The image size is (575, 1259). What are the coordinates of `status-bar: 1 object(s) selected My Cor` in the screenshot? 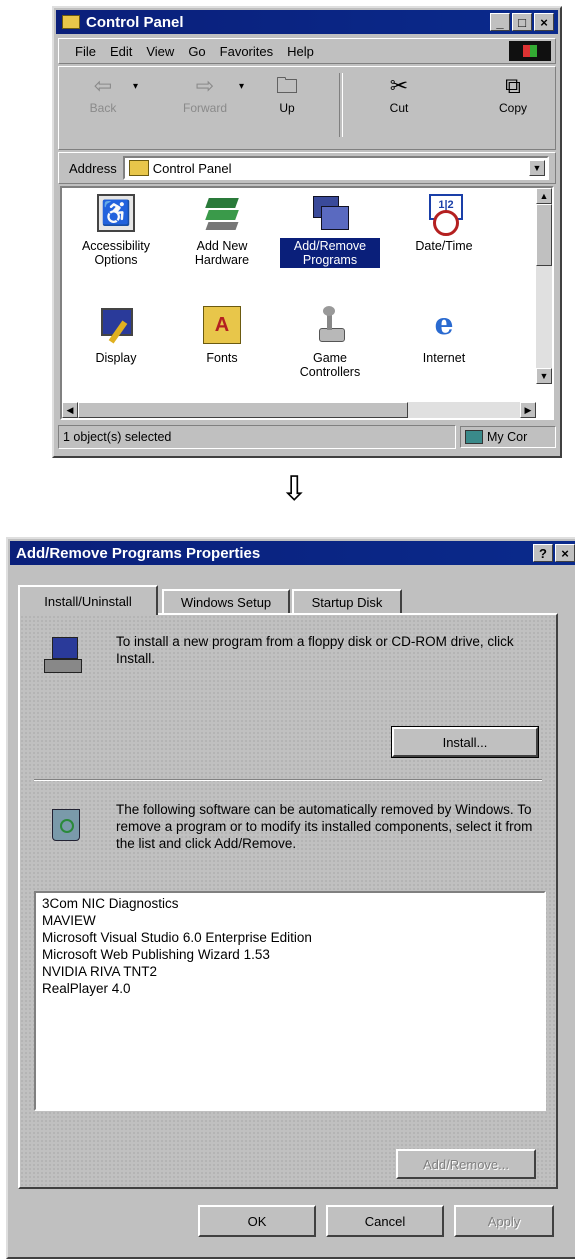 It's located at (307, 437).